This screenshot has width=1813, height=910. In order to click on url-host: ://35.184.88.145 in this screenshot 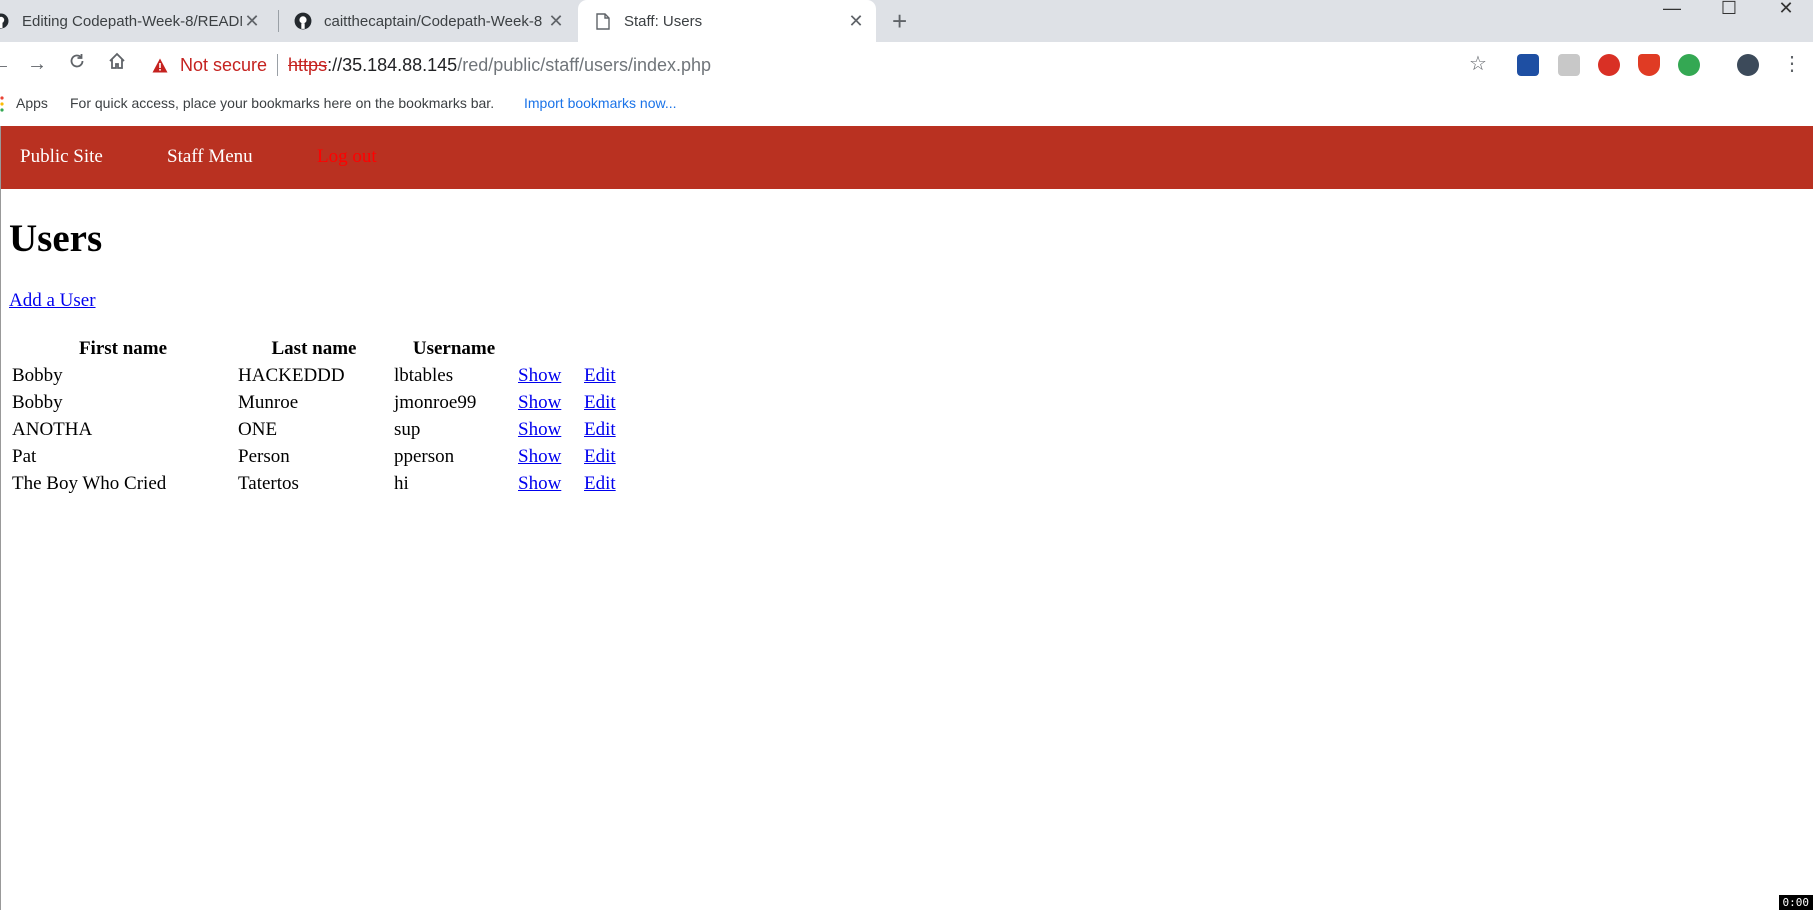, I will do `click(392, 64)`.